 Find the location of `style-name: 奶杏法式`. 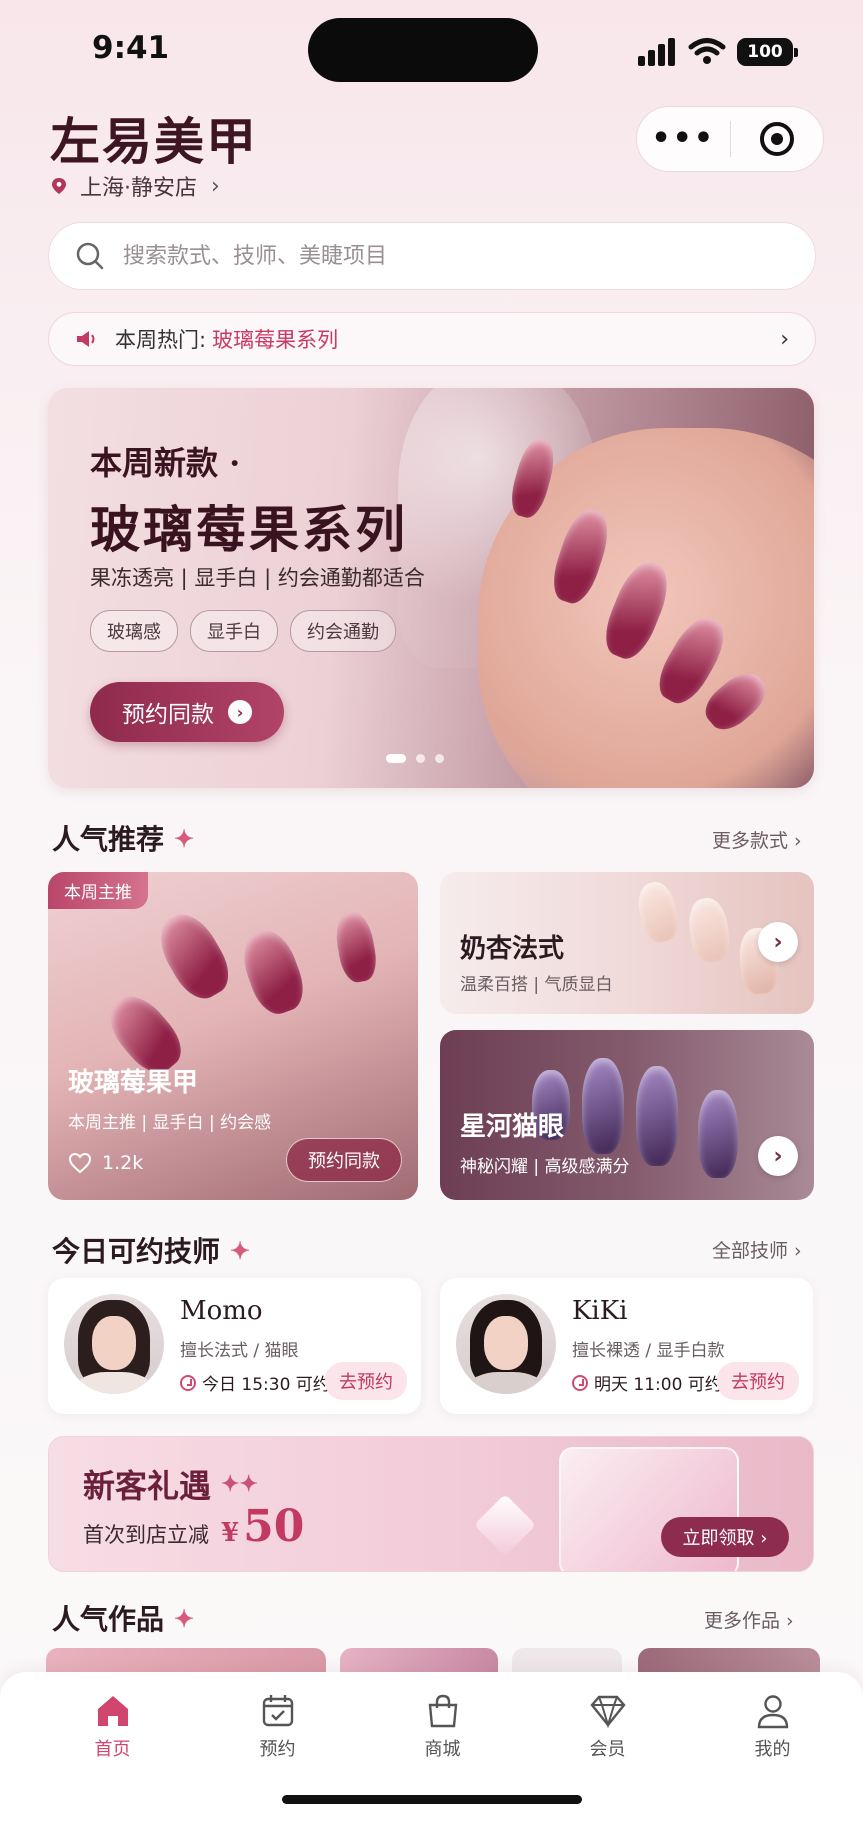

style-name: 奶杏法式 is located at coordinates (512, 949).